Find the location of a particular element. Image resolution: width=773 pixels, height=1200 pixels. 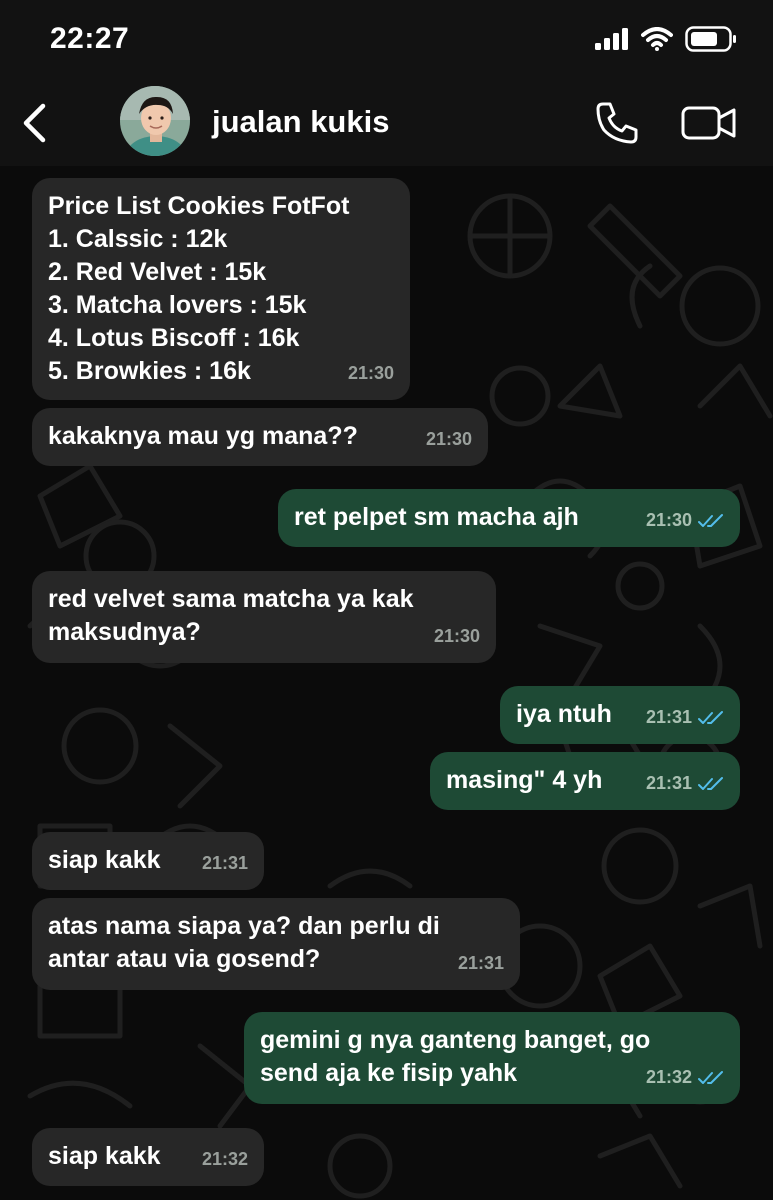

wifi-icon is located at coordinates (657, 39).